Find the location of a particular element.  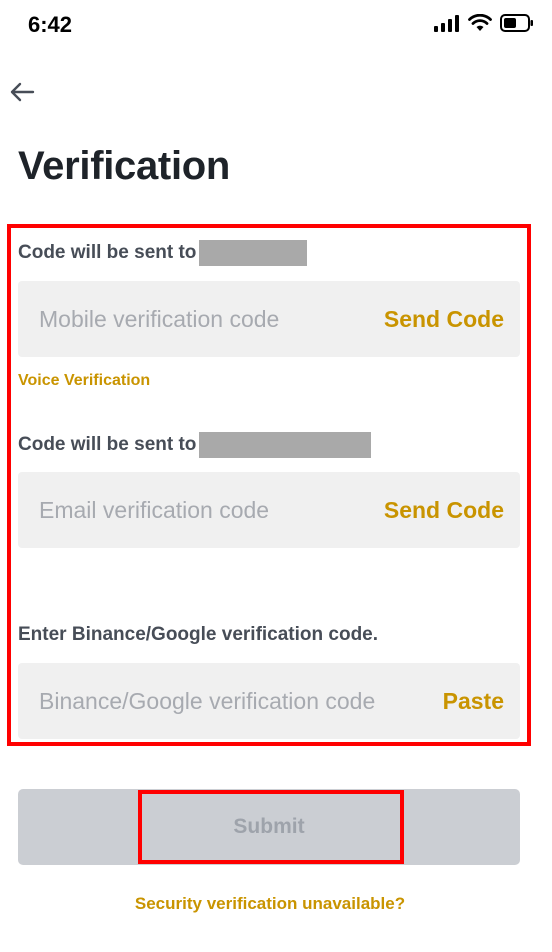

authenticator-code-label-text: Enter Binance/Google verification code. is located at coordinates (198, 634).